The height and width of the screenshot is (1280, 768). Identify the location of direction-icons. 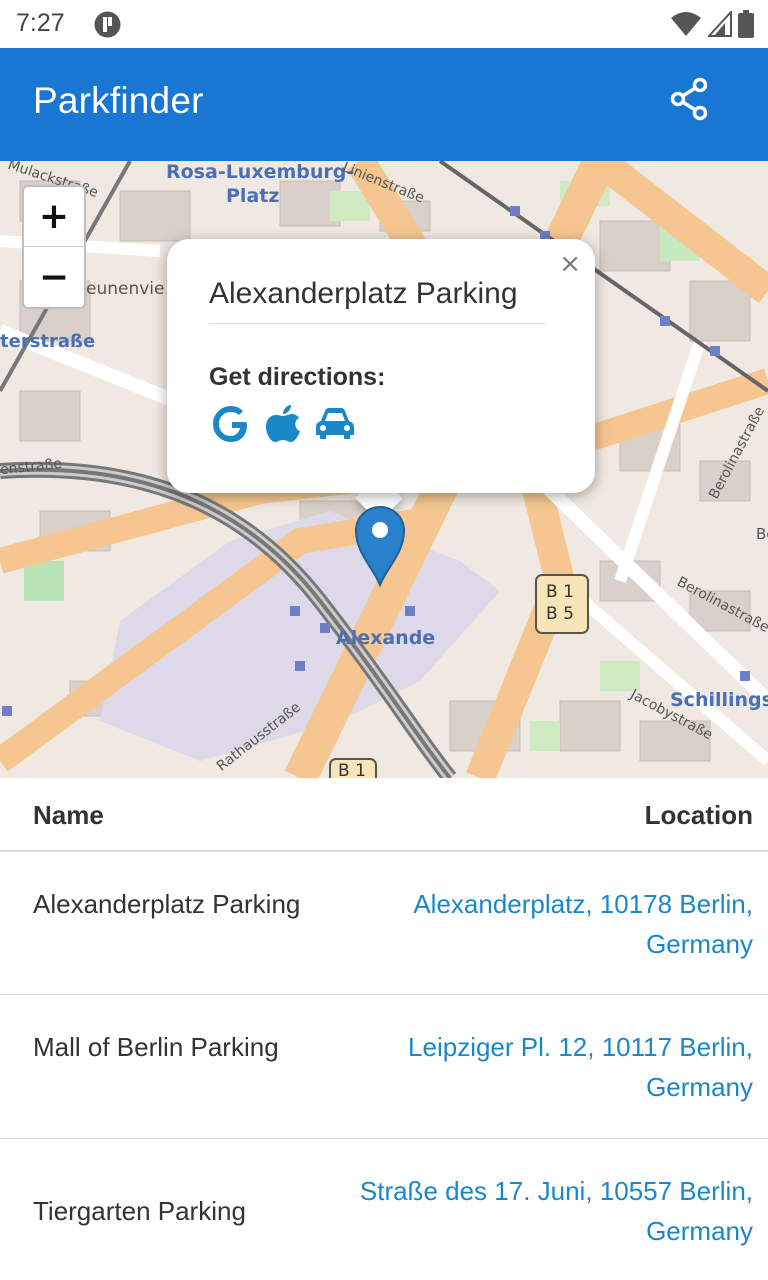
(283, 424).